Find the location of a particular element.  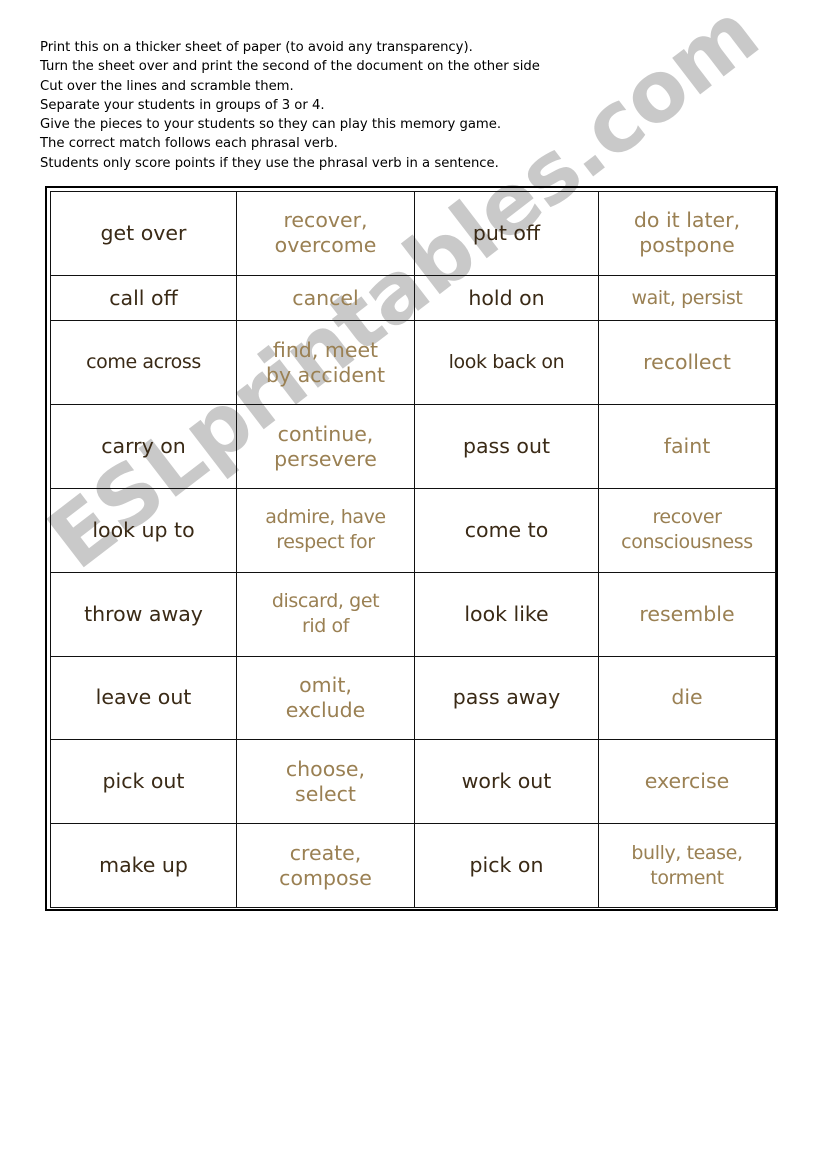

card-text: discard, get rid of is located at coordinates (325, 614).